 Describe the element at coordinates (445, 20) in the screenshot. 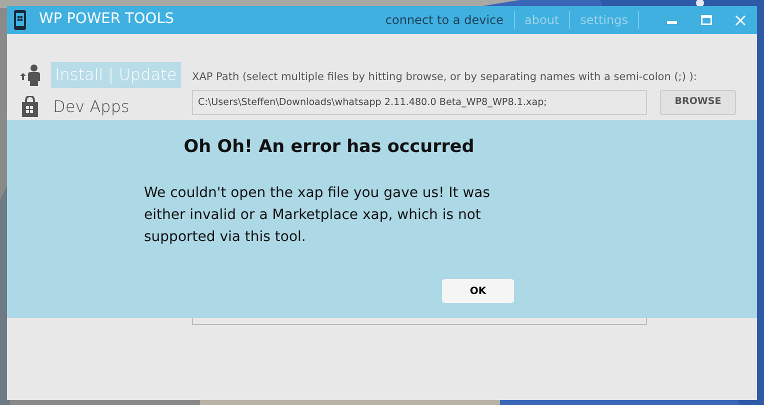

I see `header-link: connect to a device` at that location.